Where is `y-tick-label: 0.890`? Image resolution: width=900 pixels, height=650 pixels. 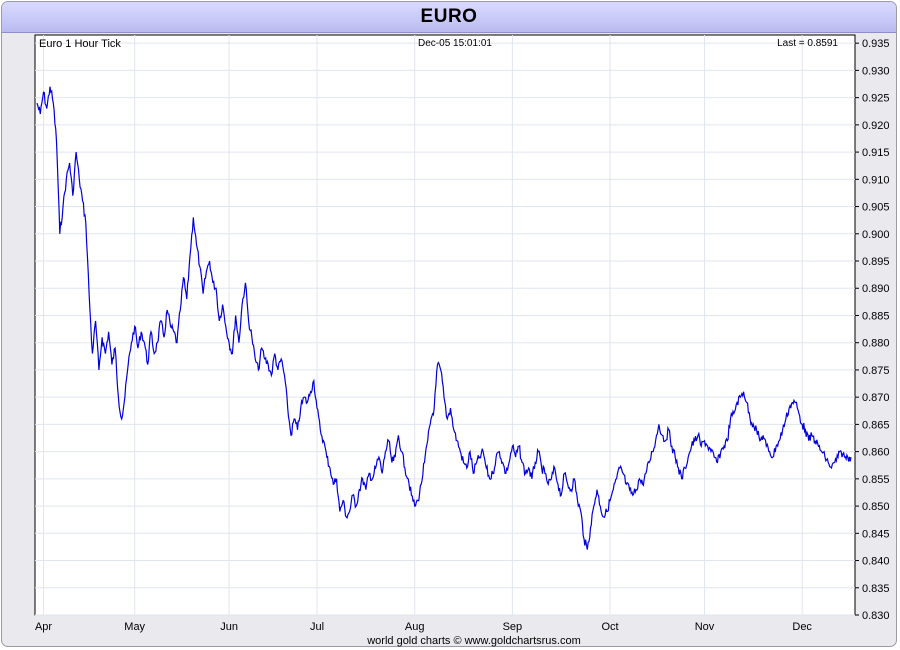 y-tick-label: 0.890 is located at coordinates (876, 289).